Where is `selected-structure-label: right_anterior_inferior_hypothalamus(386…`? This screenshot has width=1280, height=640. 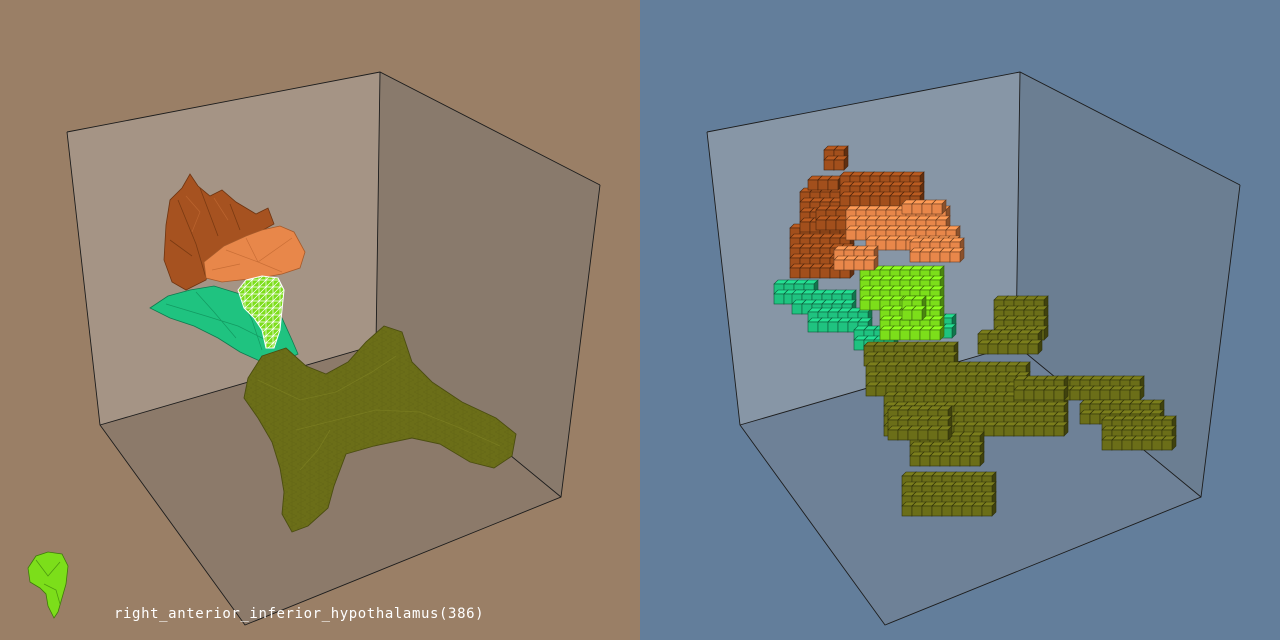
selected-structure-label: right_anterior_inferior_hypothalamus(386… is located at coordinates (299, 614).